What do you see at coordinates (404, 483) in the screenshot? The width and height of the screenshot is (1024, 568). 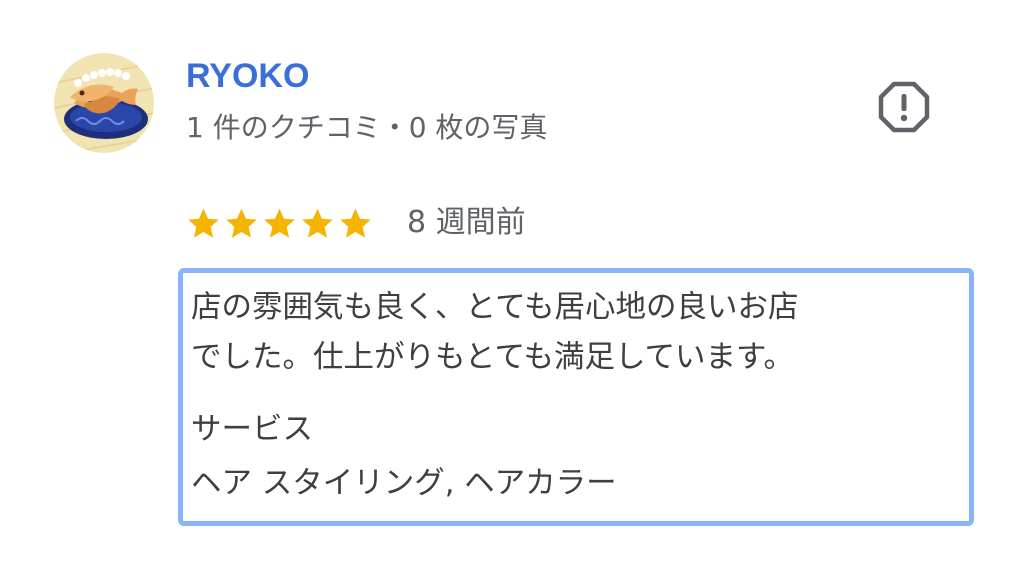 I see `services-value: ヘア スタイリング, ヘアカラー` at bounding box center [404, 483].